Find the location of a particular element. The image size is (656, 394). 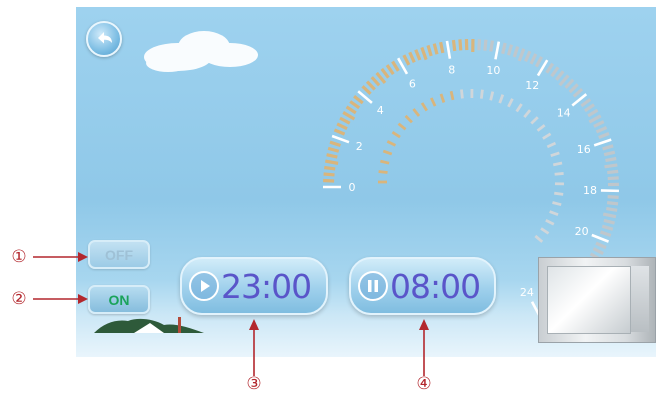

island-decoration is located at coordinates (149, 325).